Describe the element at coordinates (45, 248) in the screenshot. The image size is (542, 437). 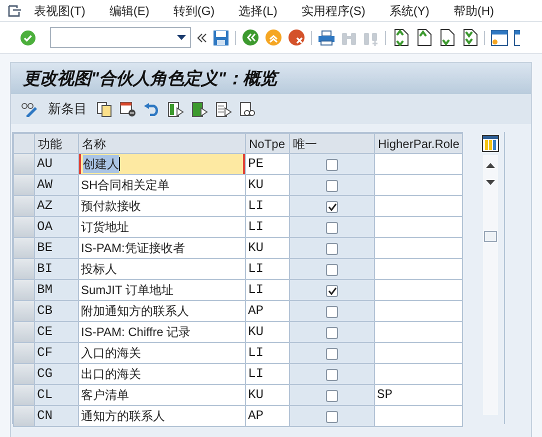
I see `table-cell: BE` at that location.